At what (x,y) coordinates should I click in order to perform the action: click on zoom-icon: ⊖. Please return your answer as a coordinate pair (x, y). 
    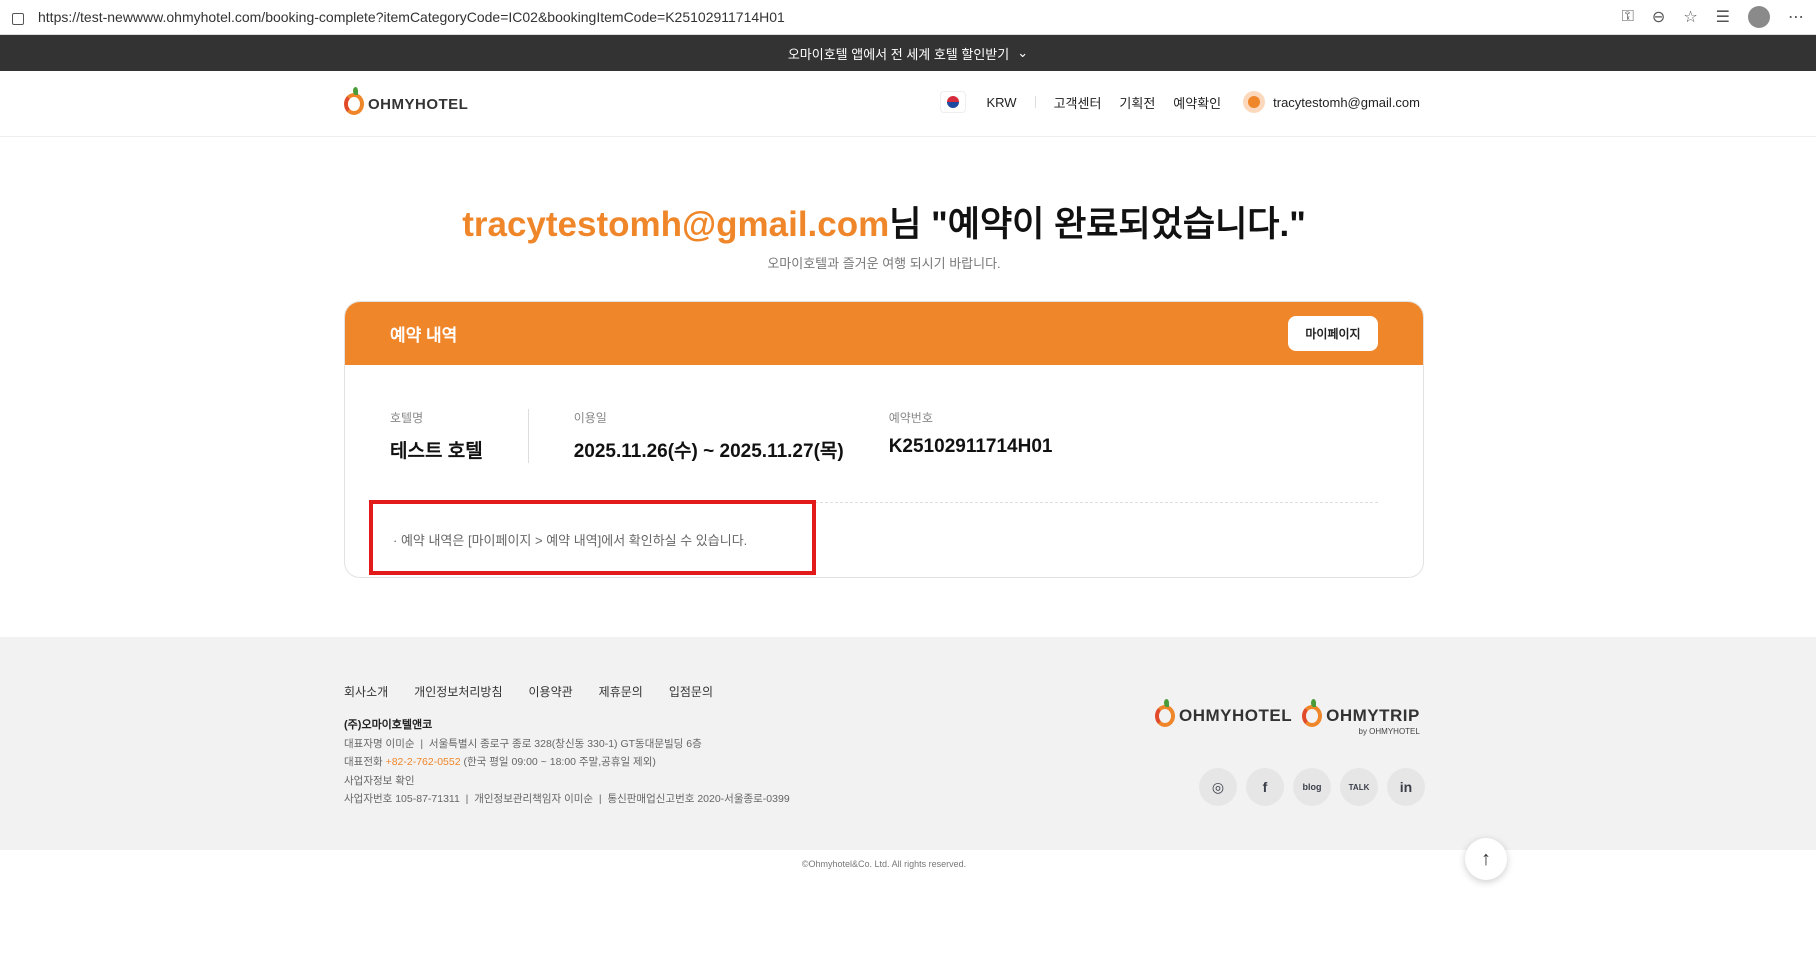
    Looking at the image, I should click on (1658, 17).